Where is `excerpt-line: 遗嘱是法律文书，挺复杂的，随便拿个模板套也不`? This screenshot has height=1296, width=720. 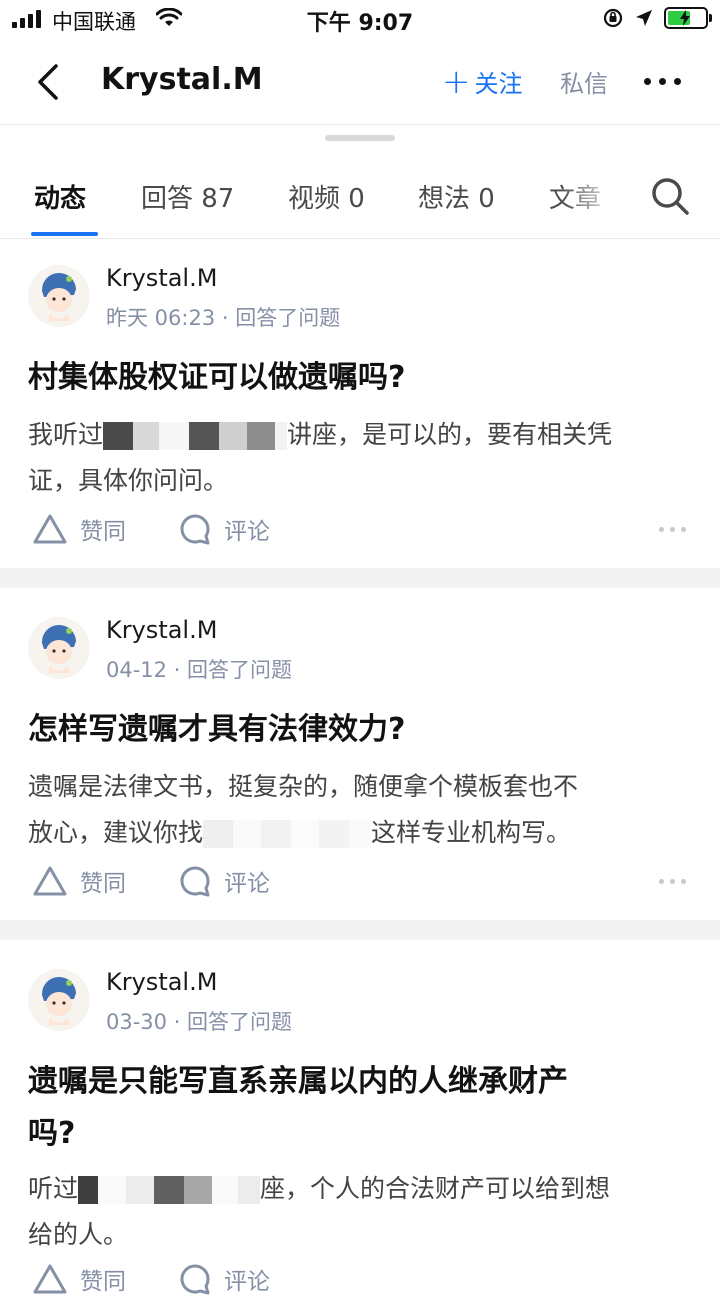
excerpt-line: 遗嘱是法律文书，挺复杂的，随便拿个模板套也不 is located at coordinates (303, 786).